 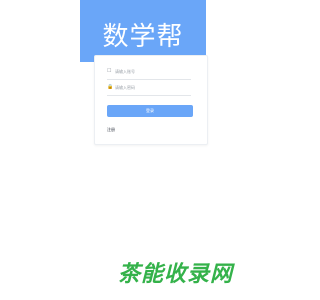 What do you see at coordinates (111, 130) in the screenshot?
I see `register-link: 注册` at bounding box center [111, 130].